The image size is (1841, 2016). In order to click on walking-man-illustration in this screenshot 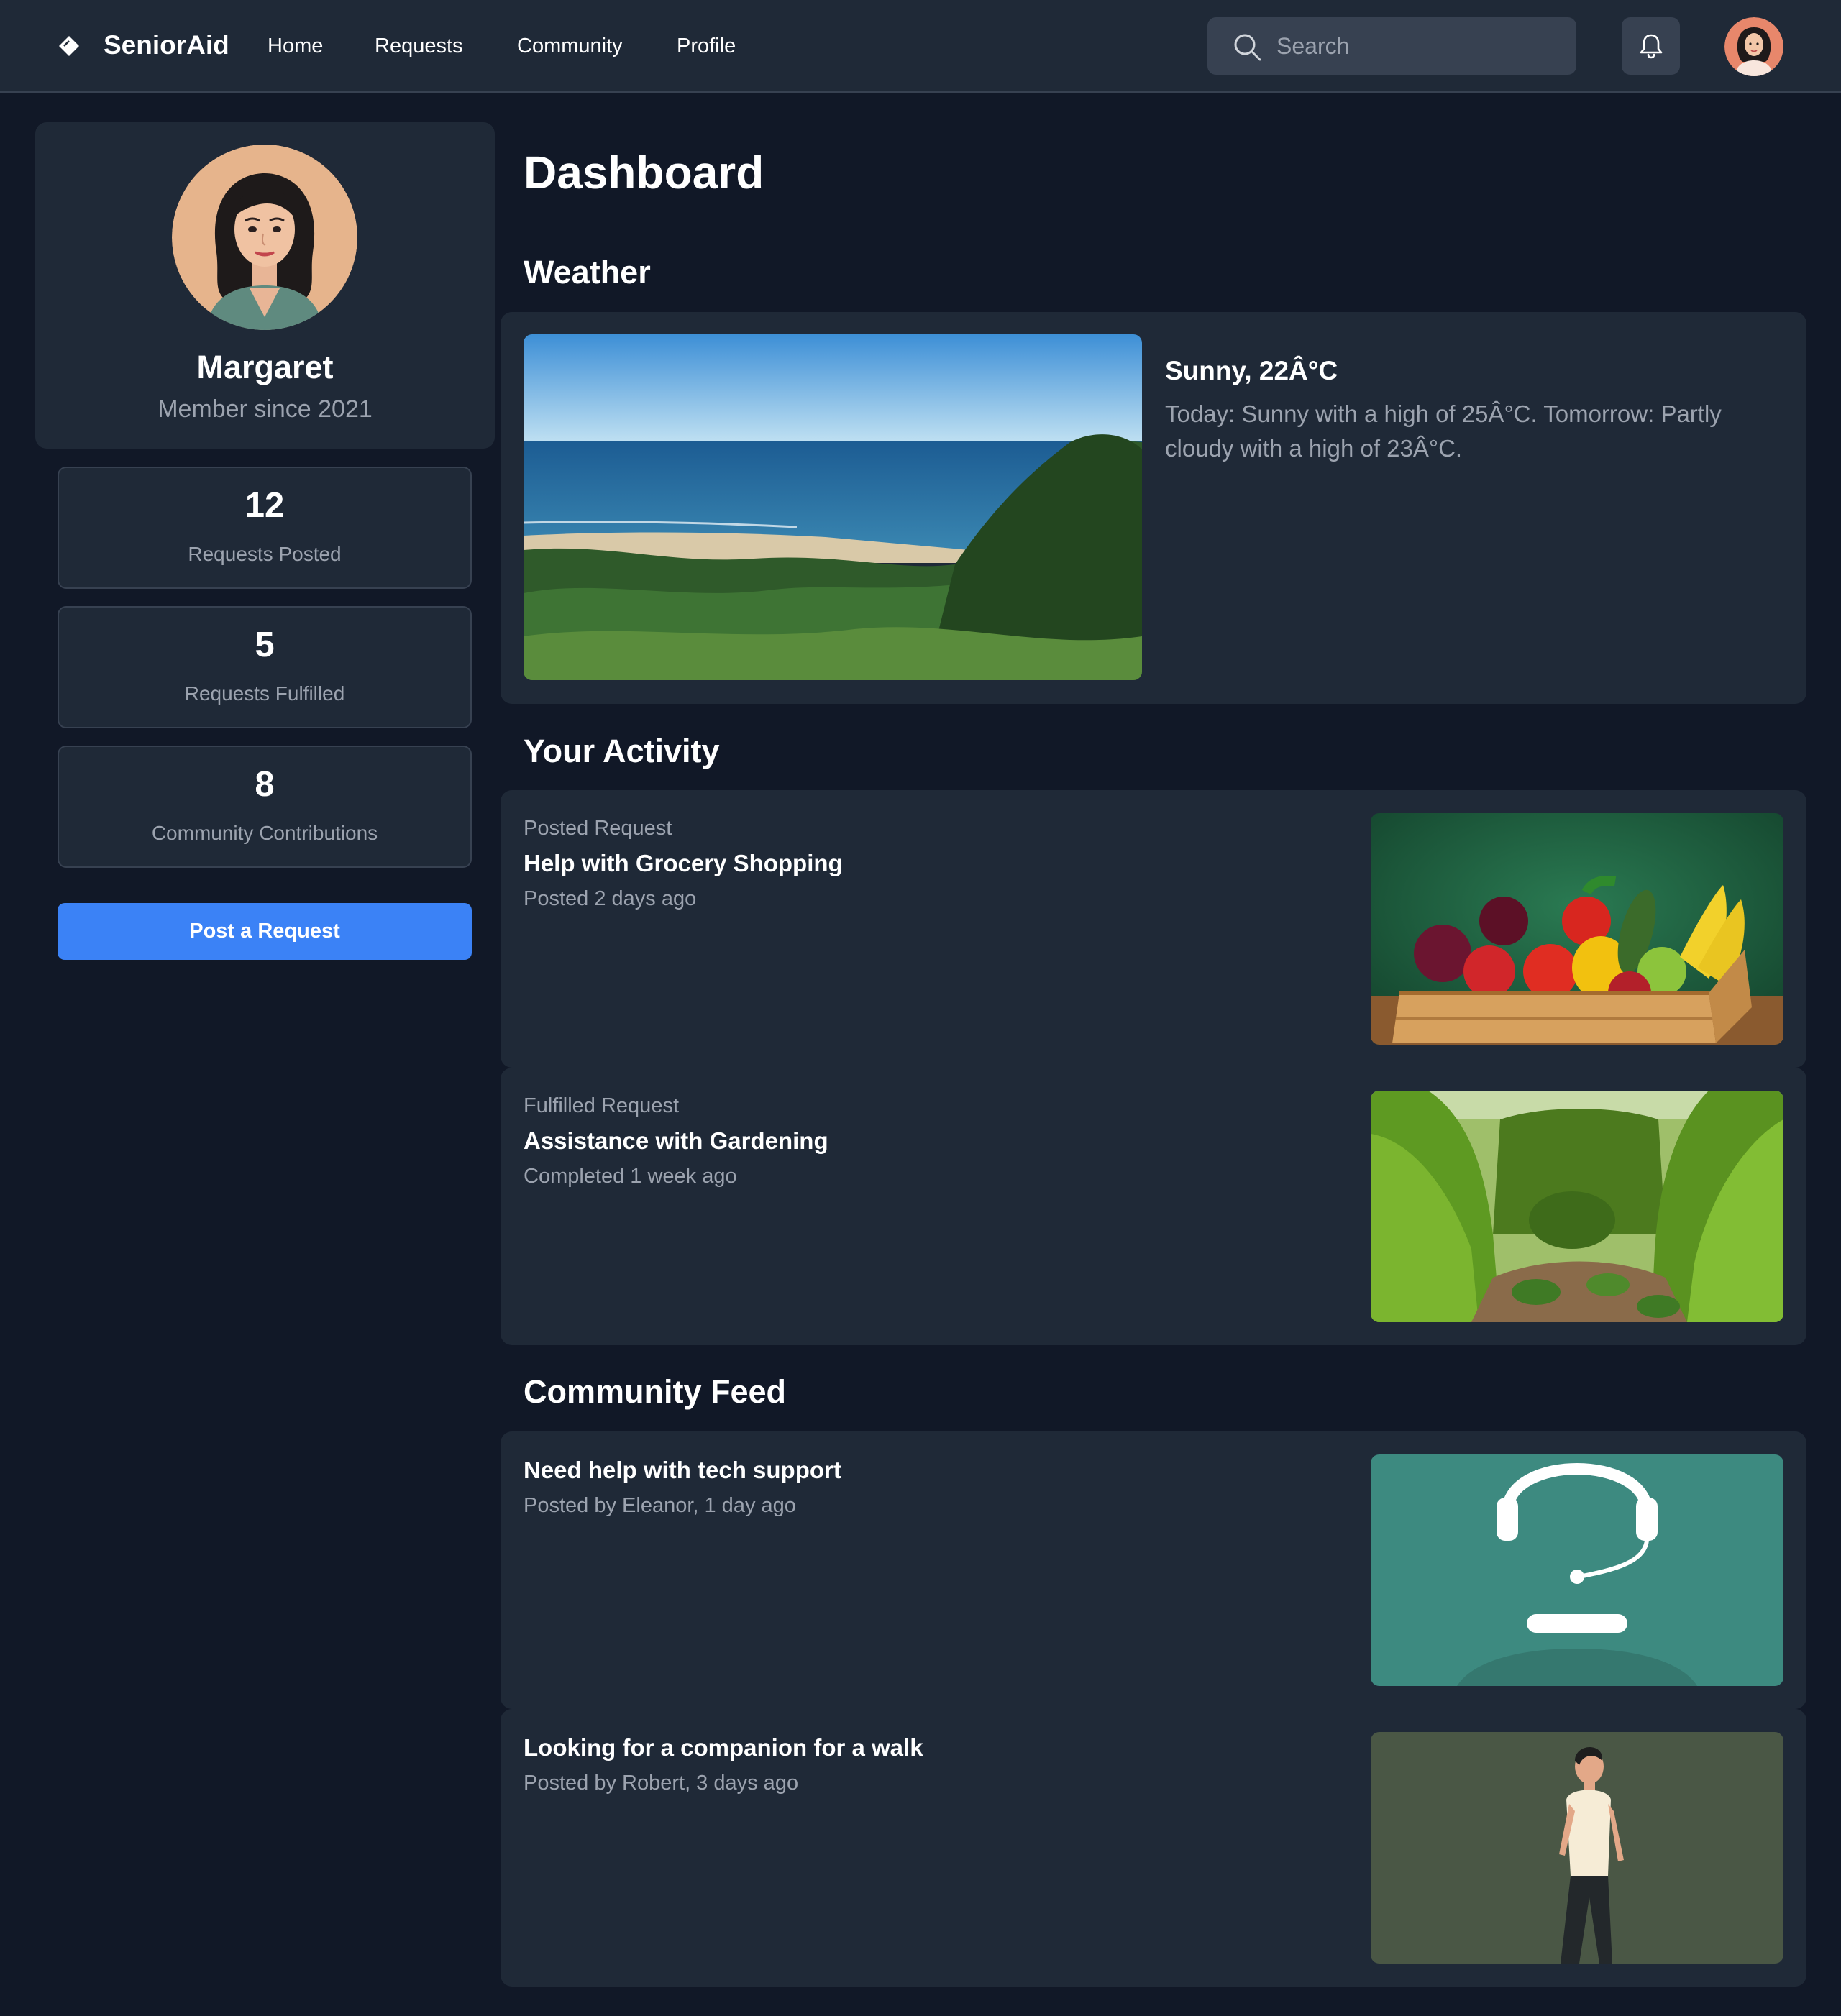, I will do `click(1577, 1848)`.